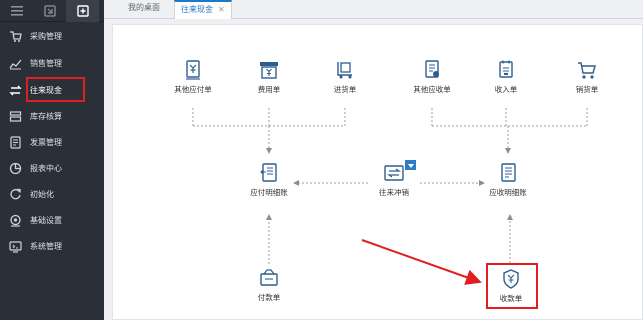 This screenshot has height=320, width=643. Describe the element at coordinates (46, 168) in the screenshot. I see `sidebar-item-label: 报表中心` at that location.